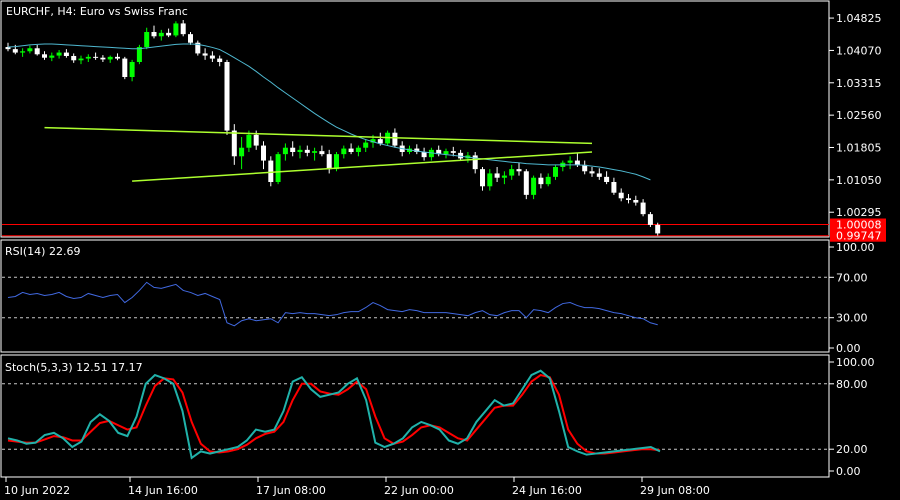 Image resolution: width=900 pixels, height=500 pixels. I want to click on time-tick-label-4: 24 Jun 16:00, so click(547, 490).